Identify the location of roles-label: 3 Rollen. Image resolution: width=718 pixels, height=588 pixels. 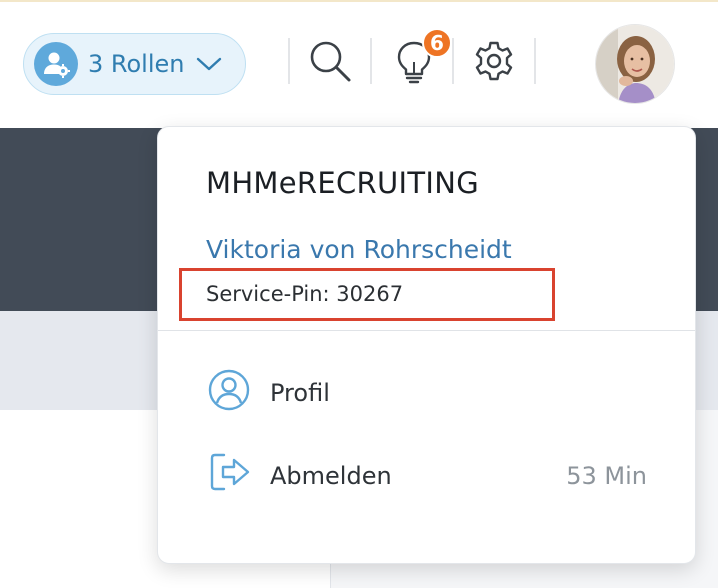
(136, 64).